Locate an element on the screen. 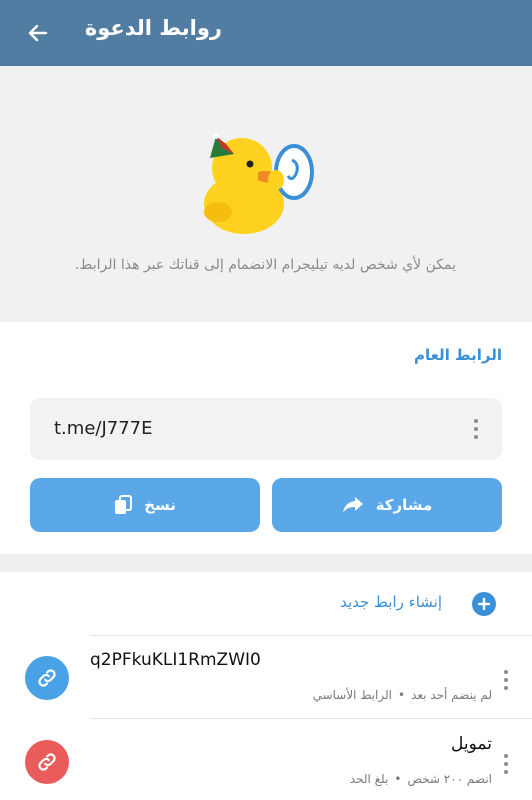 This screenshot has width=532, height=800. app-bar: روابط الدعوة is located at coordinates (266, 33).